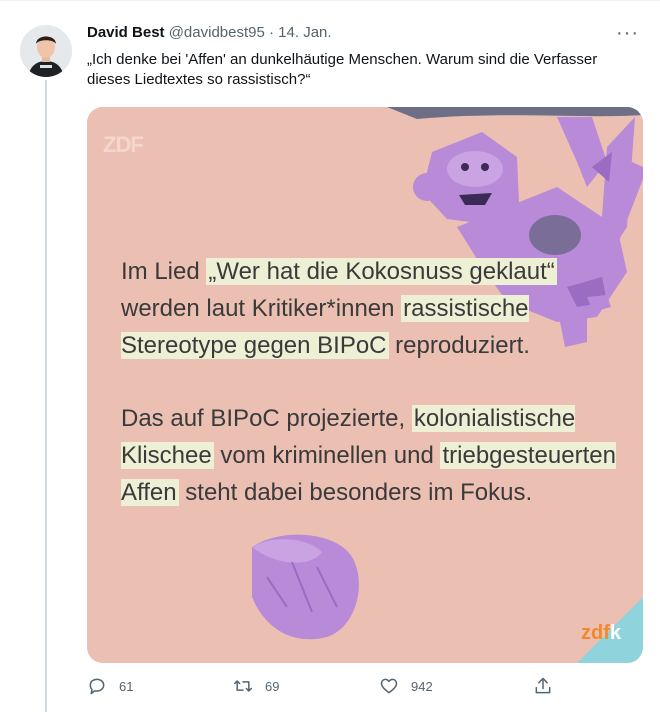 Image resolution: width=660 pixels, height=712 pixels. What do you see at coordinates (422, 686) in the screenshot?
I see `like-count: 942` at bounding box center [422, 686].